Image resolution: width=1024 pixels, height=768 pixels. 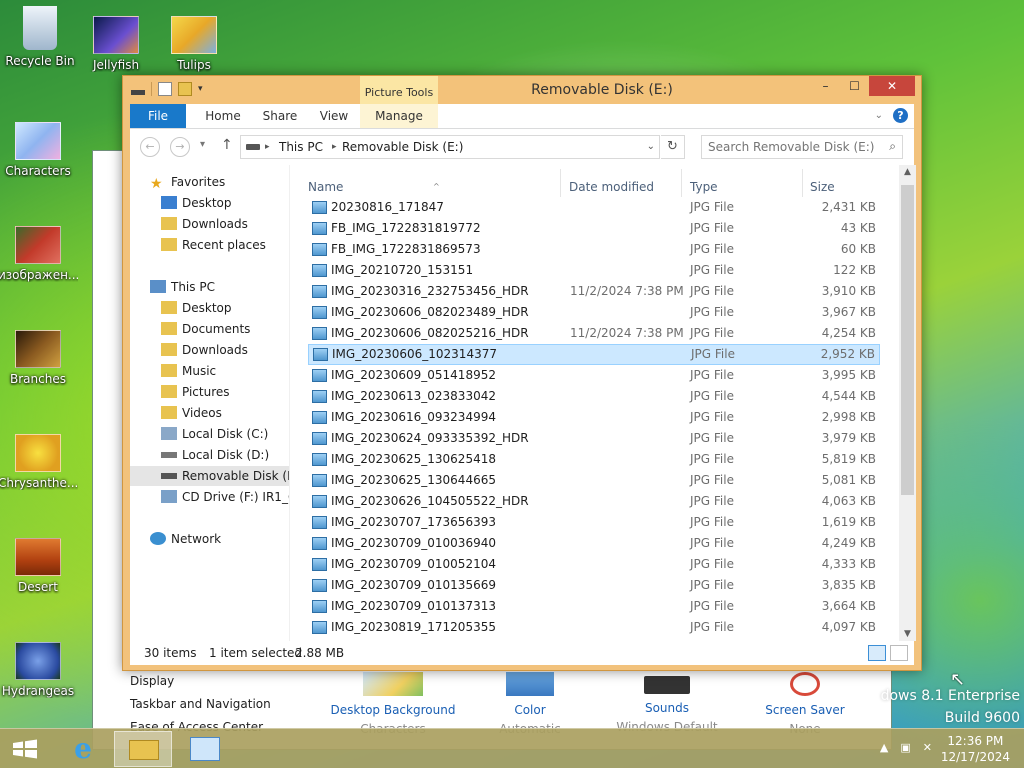 What do you see at coordinates (182, 287) in the screenshot?
I see `nav-this-pc: This PC` at bounding box center [182, 287].